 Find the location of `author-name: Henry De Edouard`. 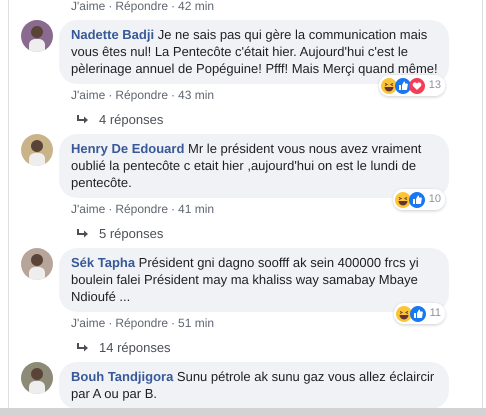

author-name: Henry De Edouard is located at coordinates (127, 148).